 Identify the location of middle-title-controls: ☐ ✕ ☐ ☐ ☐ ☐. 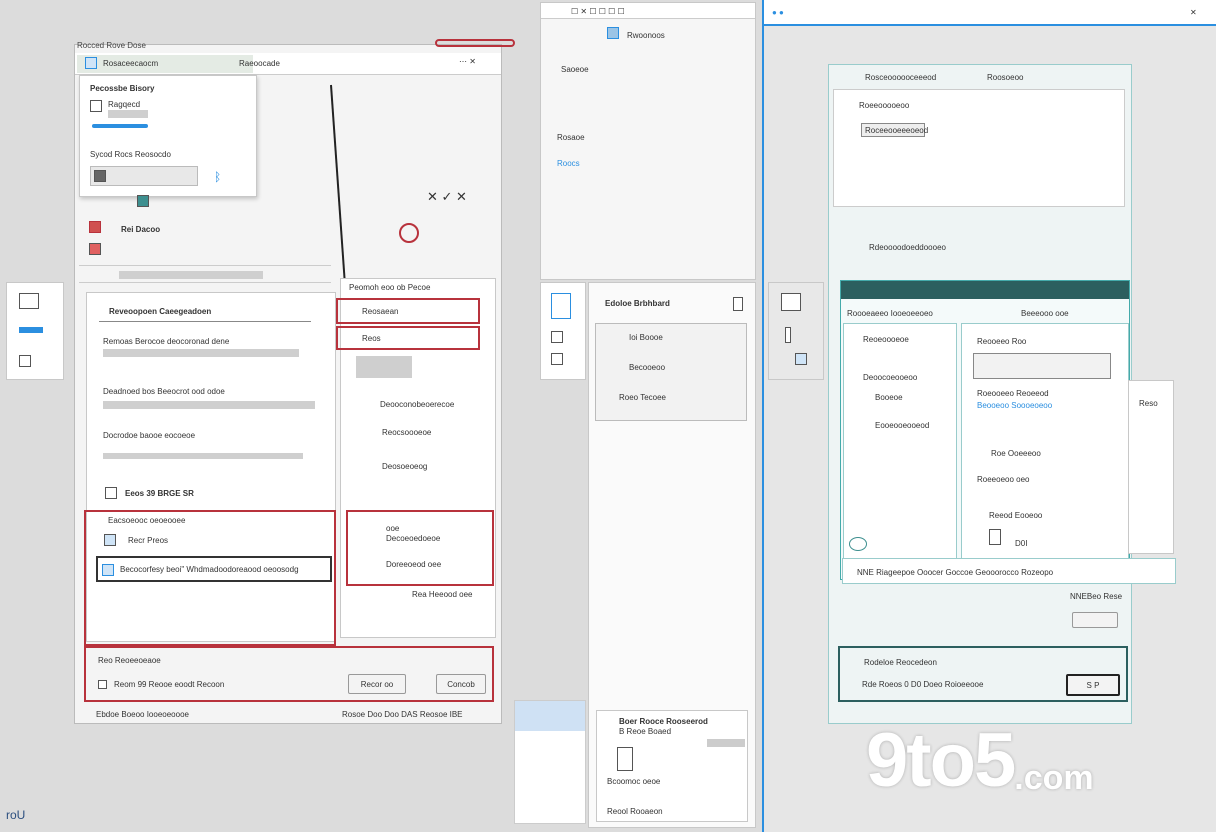
(598, 11).